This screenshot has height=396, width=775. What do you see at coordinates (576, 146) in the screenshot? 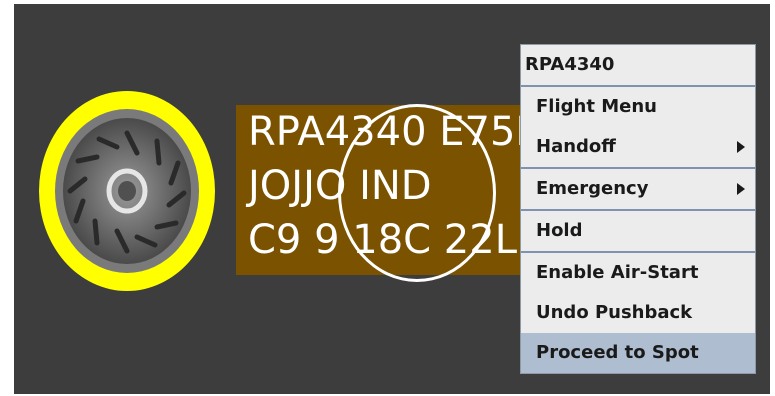
I see `menu-item-label: Handoff` at bounding box center [576, 146].